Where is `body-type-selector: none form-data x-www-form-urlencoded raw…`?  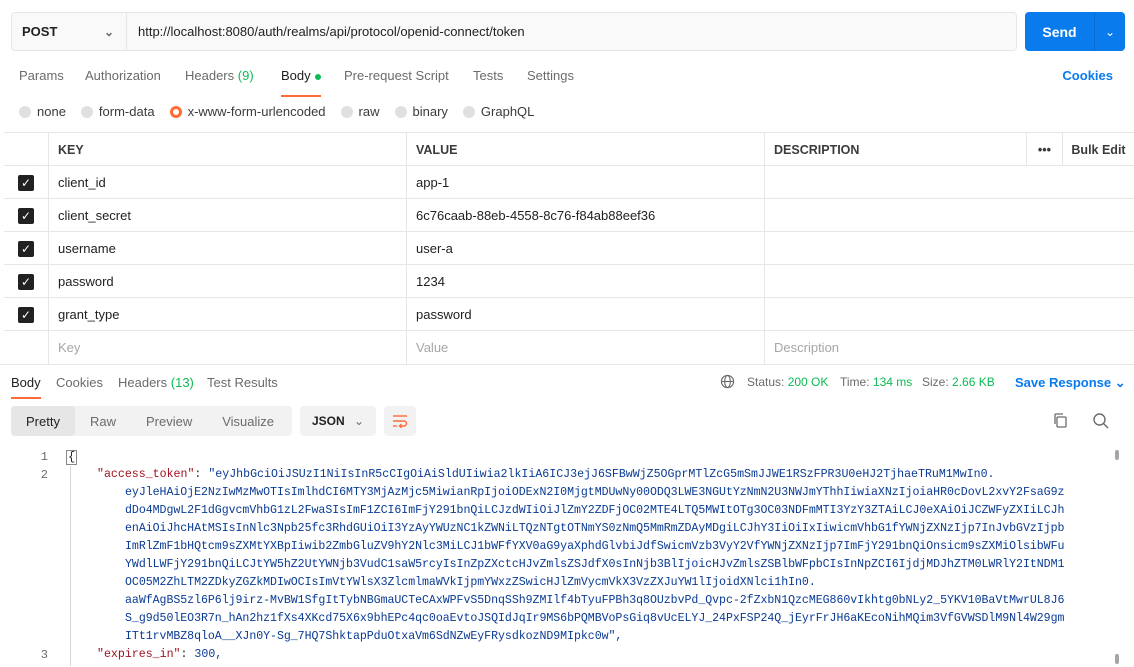
body-type-selector: none form-data x-www-form-urlencoded raw… is located at coordinates (284, 111).